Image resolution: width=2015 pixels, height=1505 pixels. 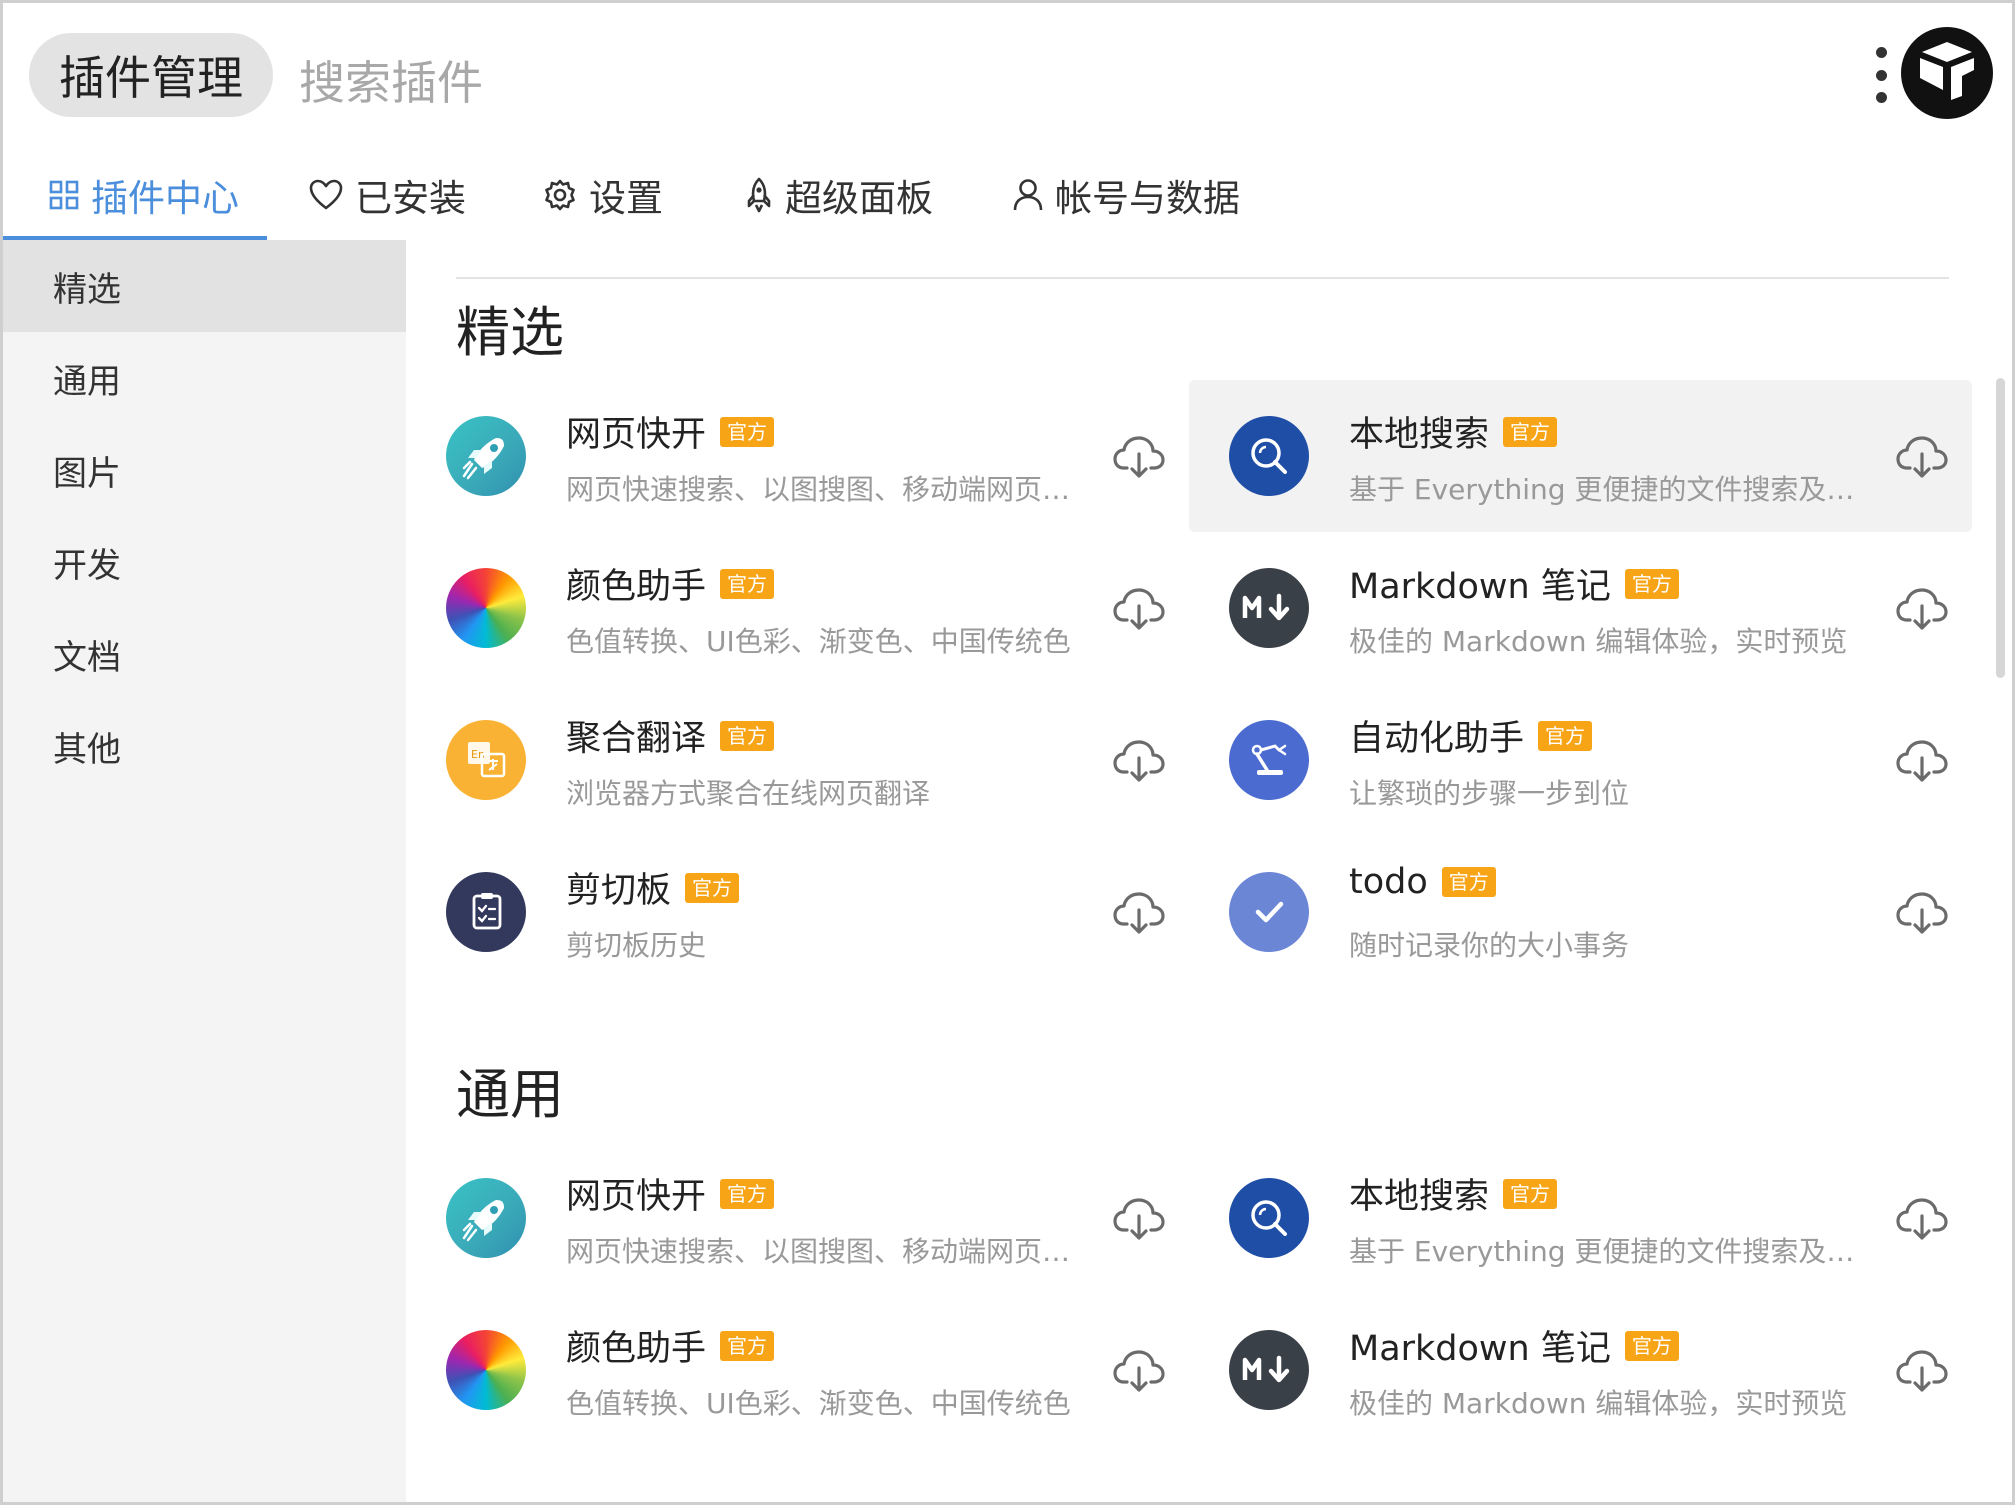 What do you see at coordinates (560, 195) in the screenshot?
I see `gear-icon` at bounding box center [560, 195].